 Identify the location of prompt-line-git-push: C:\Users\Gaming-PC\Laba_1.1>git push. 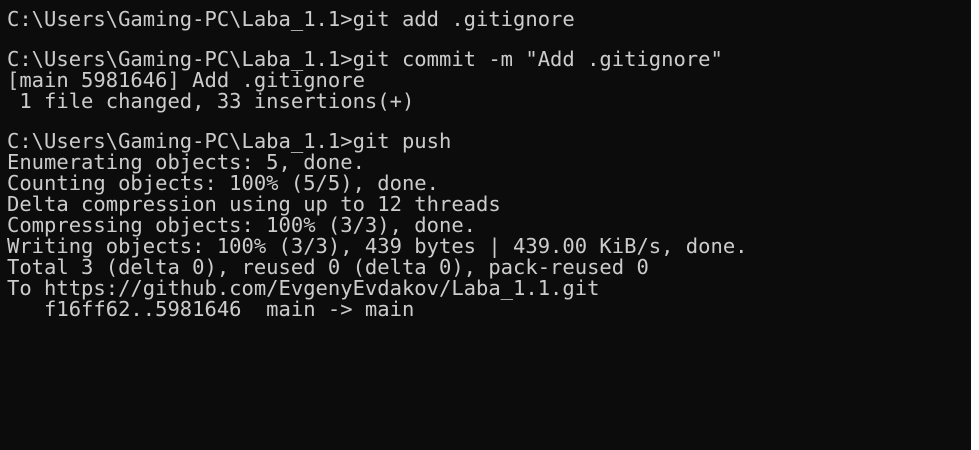
(229, 141).